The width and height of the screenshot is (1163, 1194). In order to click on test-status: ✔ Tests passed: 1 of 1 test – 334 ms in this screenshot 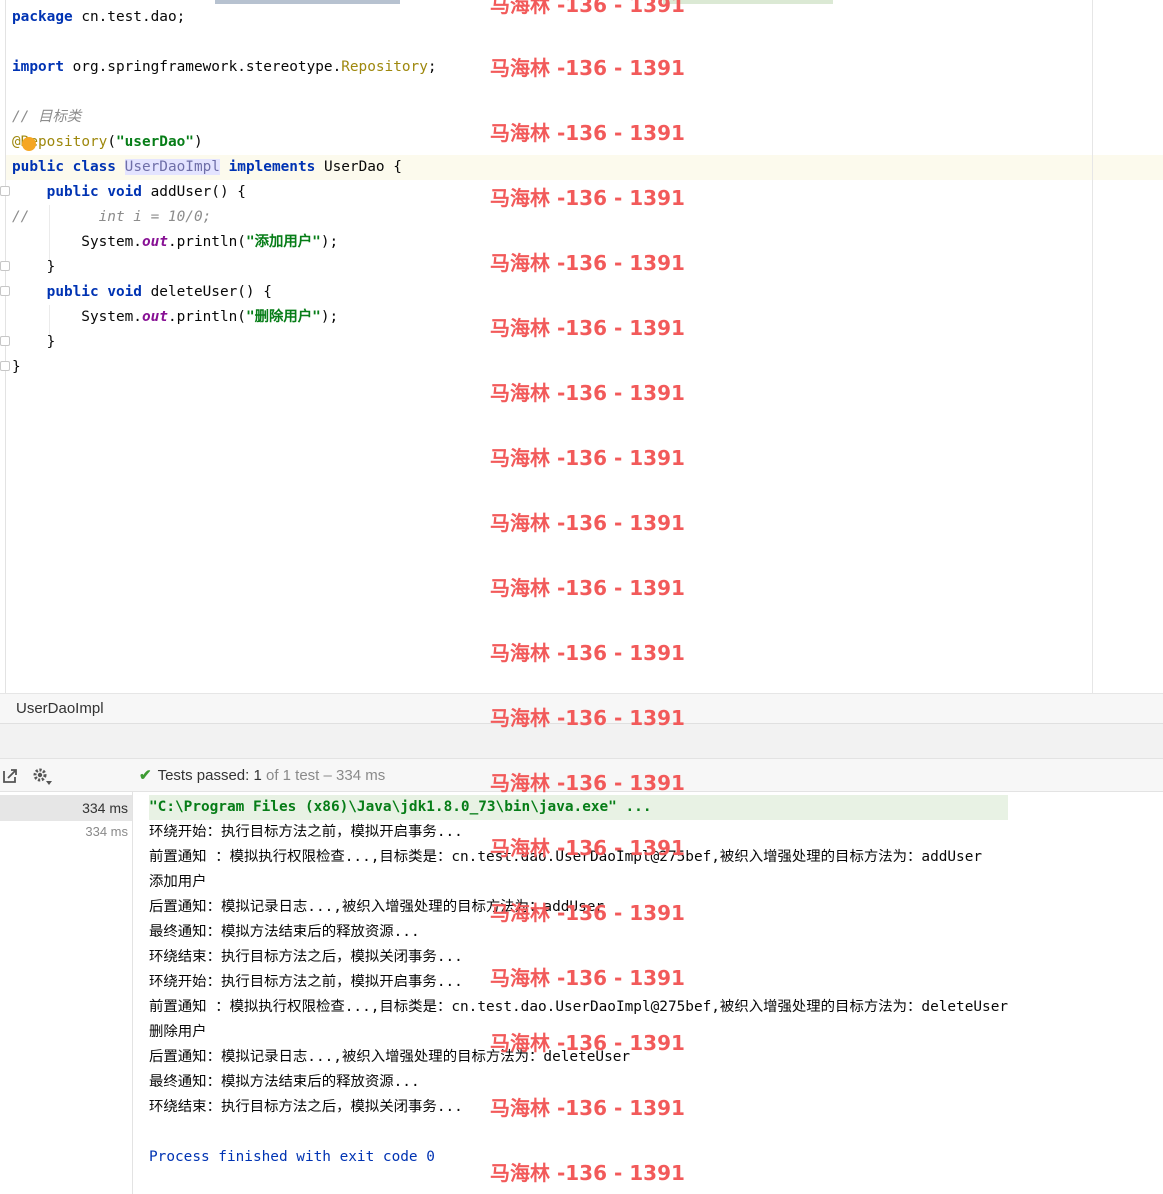, I will do `click(262, 775)`.